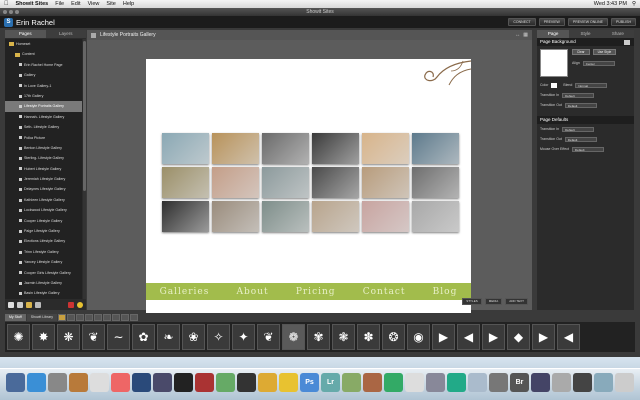 The height and width of the screenshot is (400, 640). What do you see at coordinates (29, 305) in the screenshot?
I see `new-folder-icon` at bounding box center [29, 305].